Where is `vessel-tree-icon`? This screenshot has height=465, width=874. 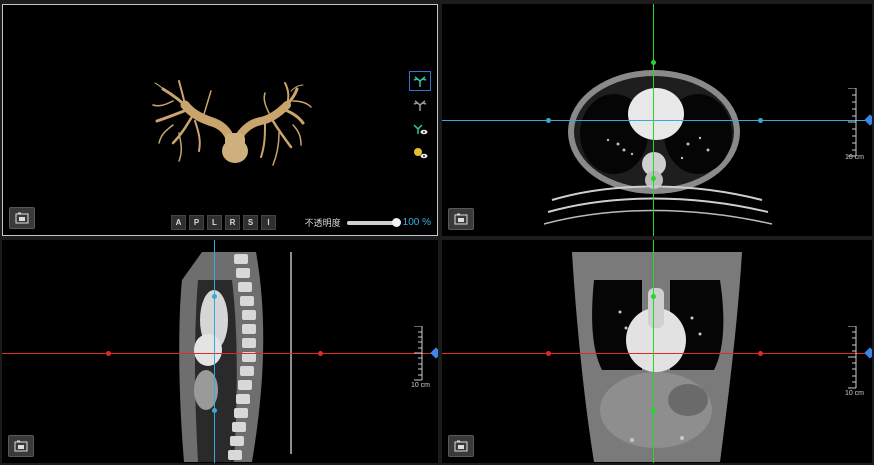 vessel-tree-icon is located at coordinates (420, 81).